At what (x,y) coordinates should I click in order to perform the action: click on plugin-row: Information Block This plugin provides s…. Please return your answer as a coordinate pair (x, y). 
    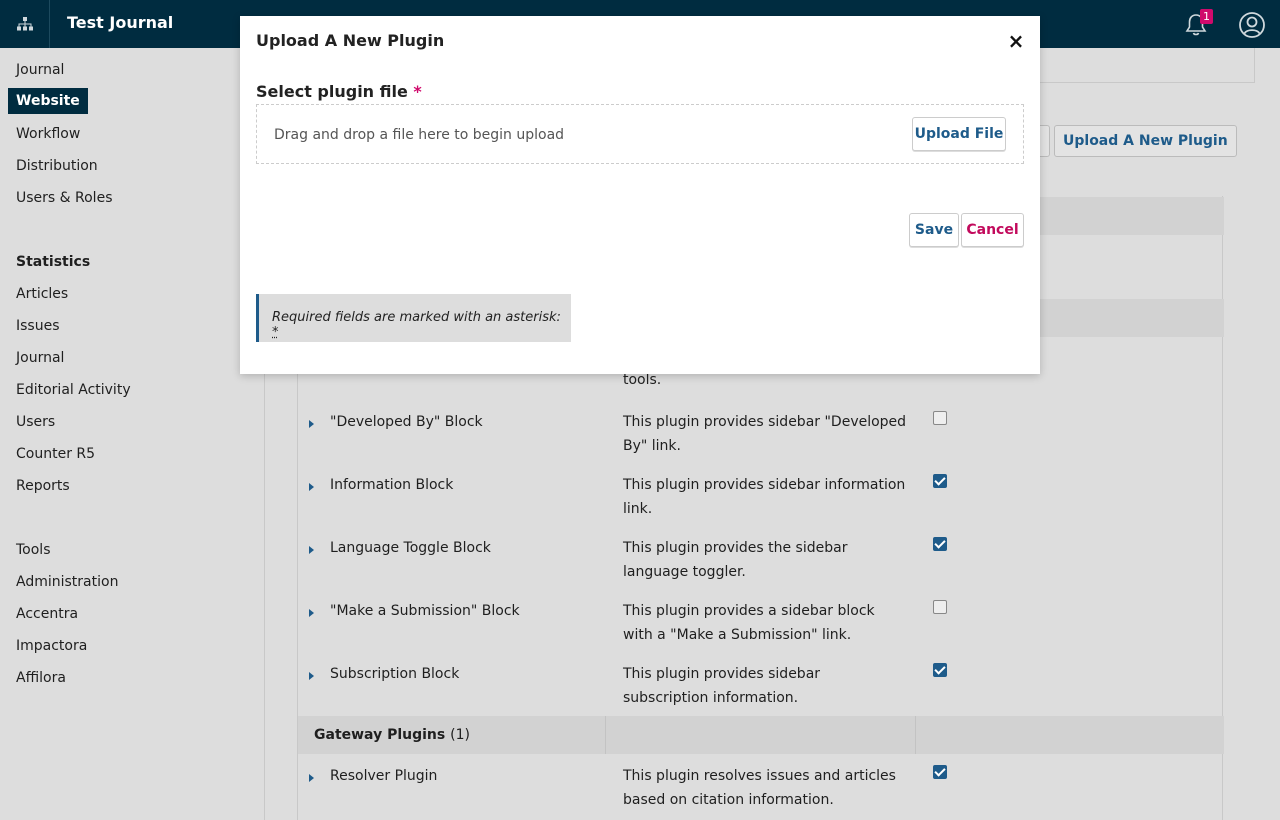
    Looking at the image, I should click on (761, 507).